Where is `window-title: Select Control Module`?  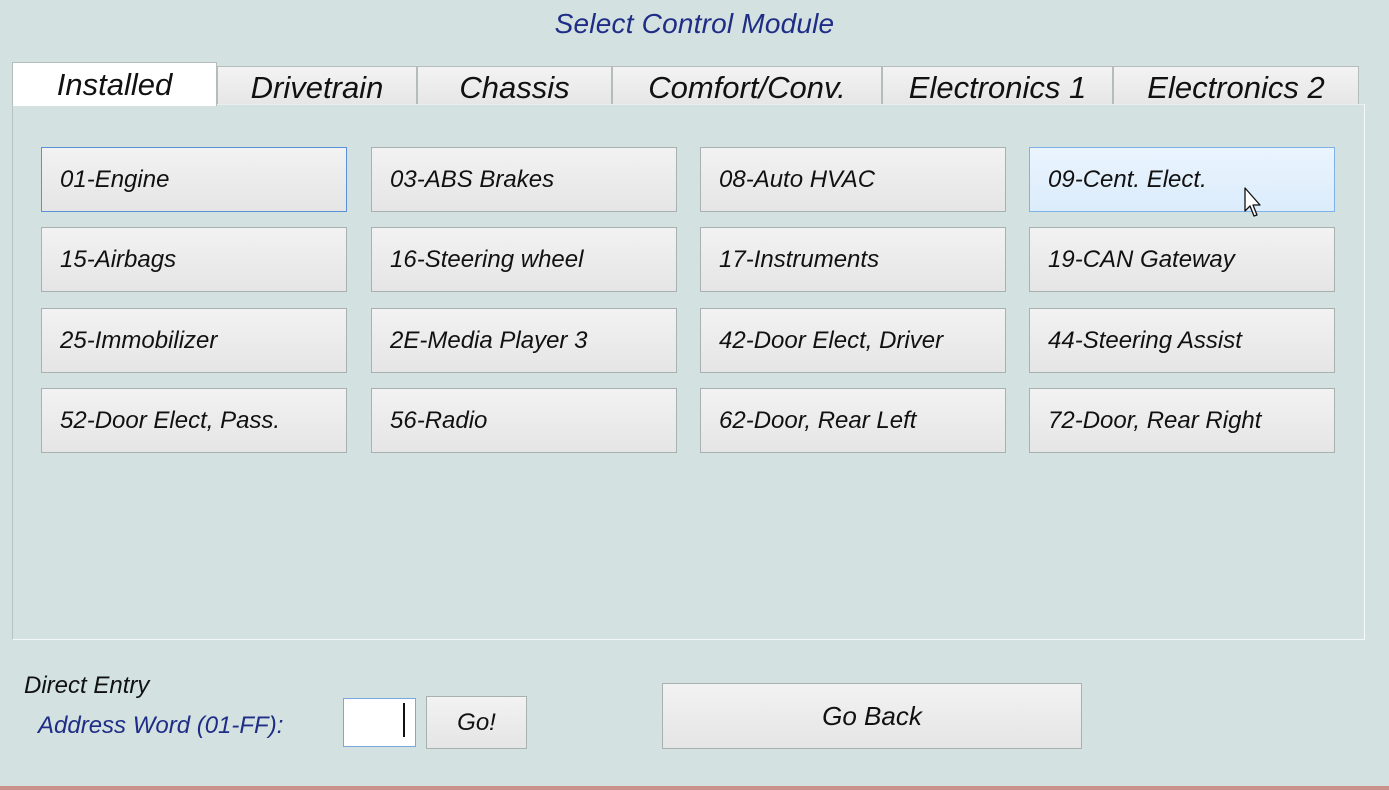 window-title: Select Control Module is located at coordinates (694, 23).